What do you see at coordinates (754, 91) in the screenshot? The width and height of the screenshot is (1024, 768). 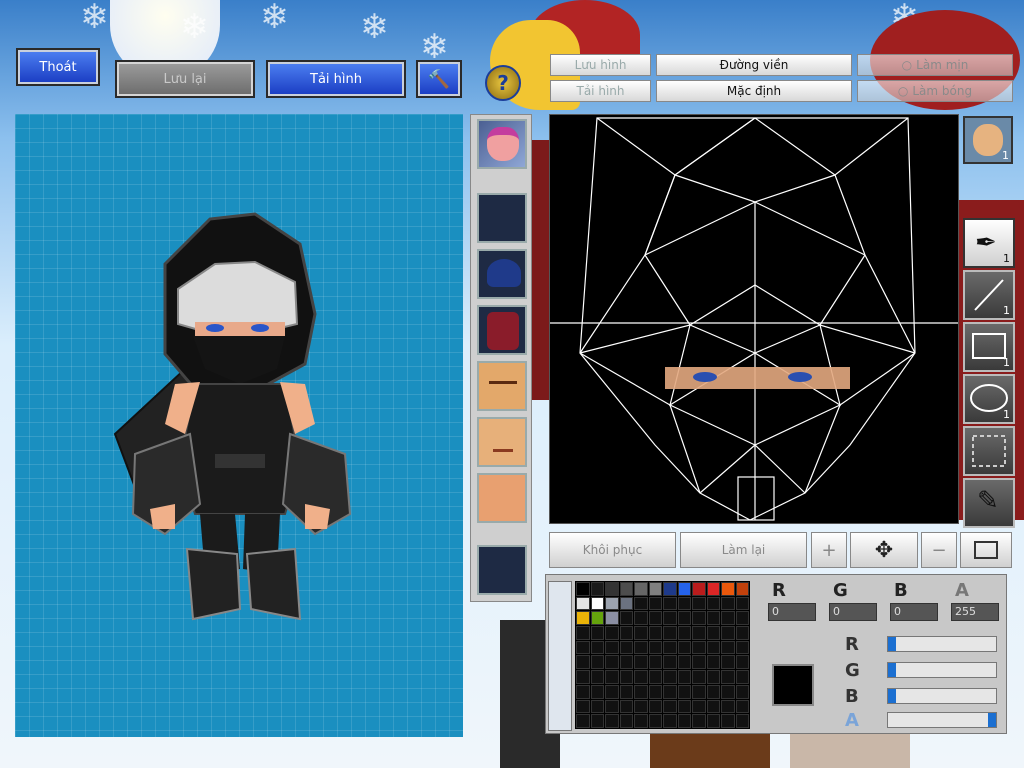 I see `default-tab: Mặc định` at bounding box center [754, 91].